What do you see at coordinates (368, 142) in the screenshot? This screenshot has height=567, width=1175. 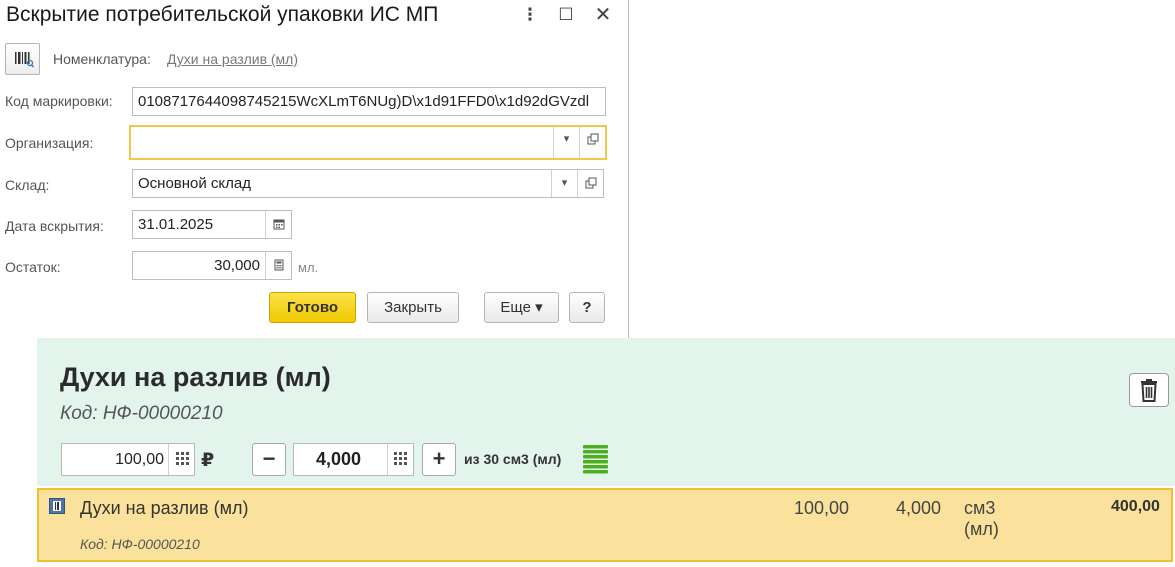 I see `organization-field: ▾` at bounding box center [368, 142].